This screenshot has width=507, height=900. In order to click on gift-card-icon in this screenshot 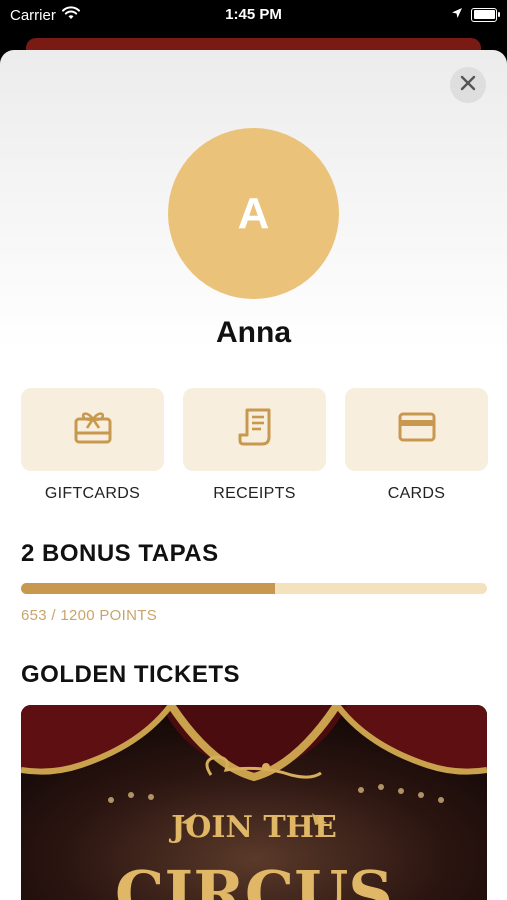, I will do `click(93, 429)`.